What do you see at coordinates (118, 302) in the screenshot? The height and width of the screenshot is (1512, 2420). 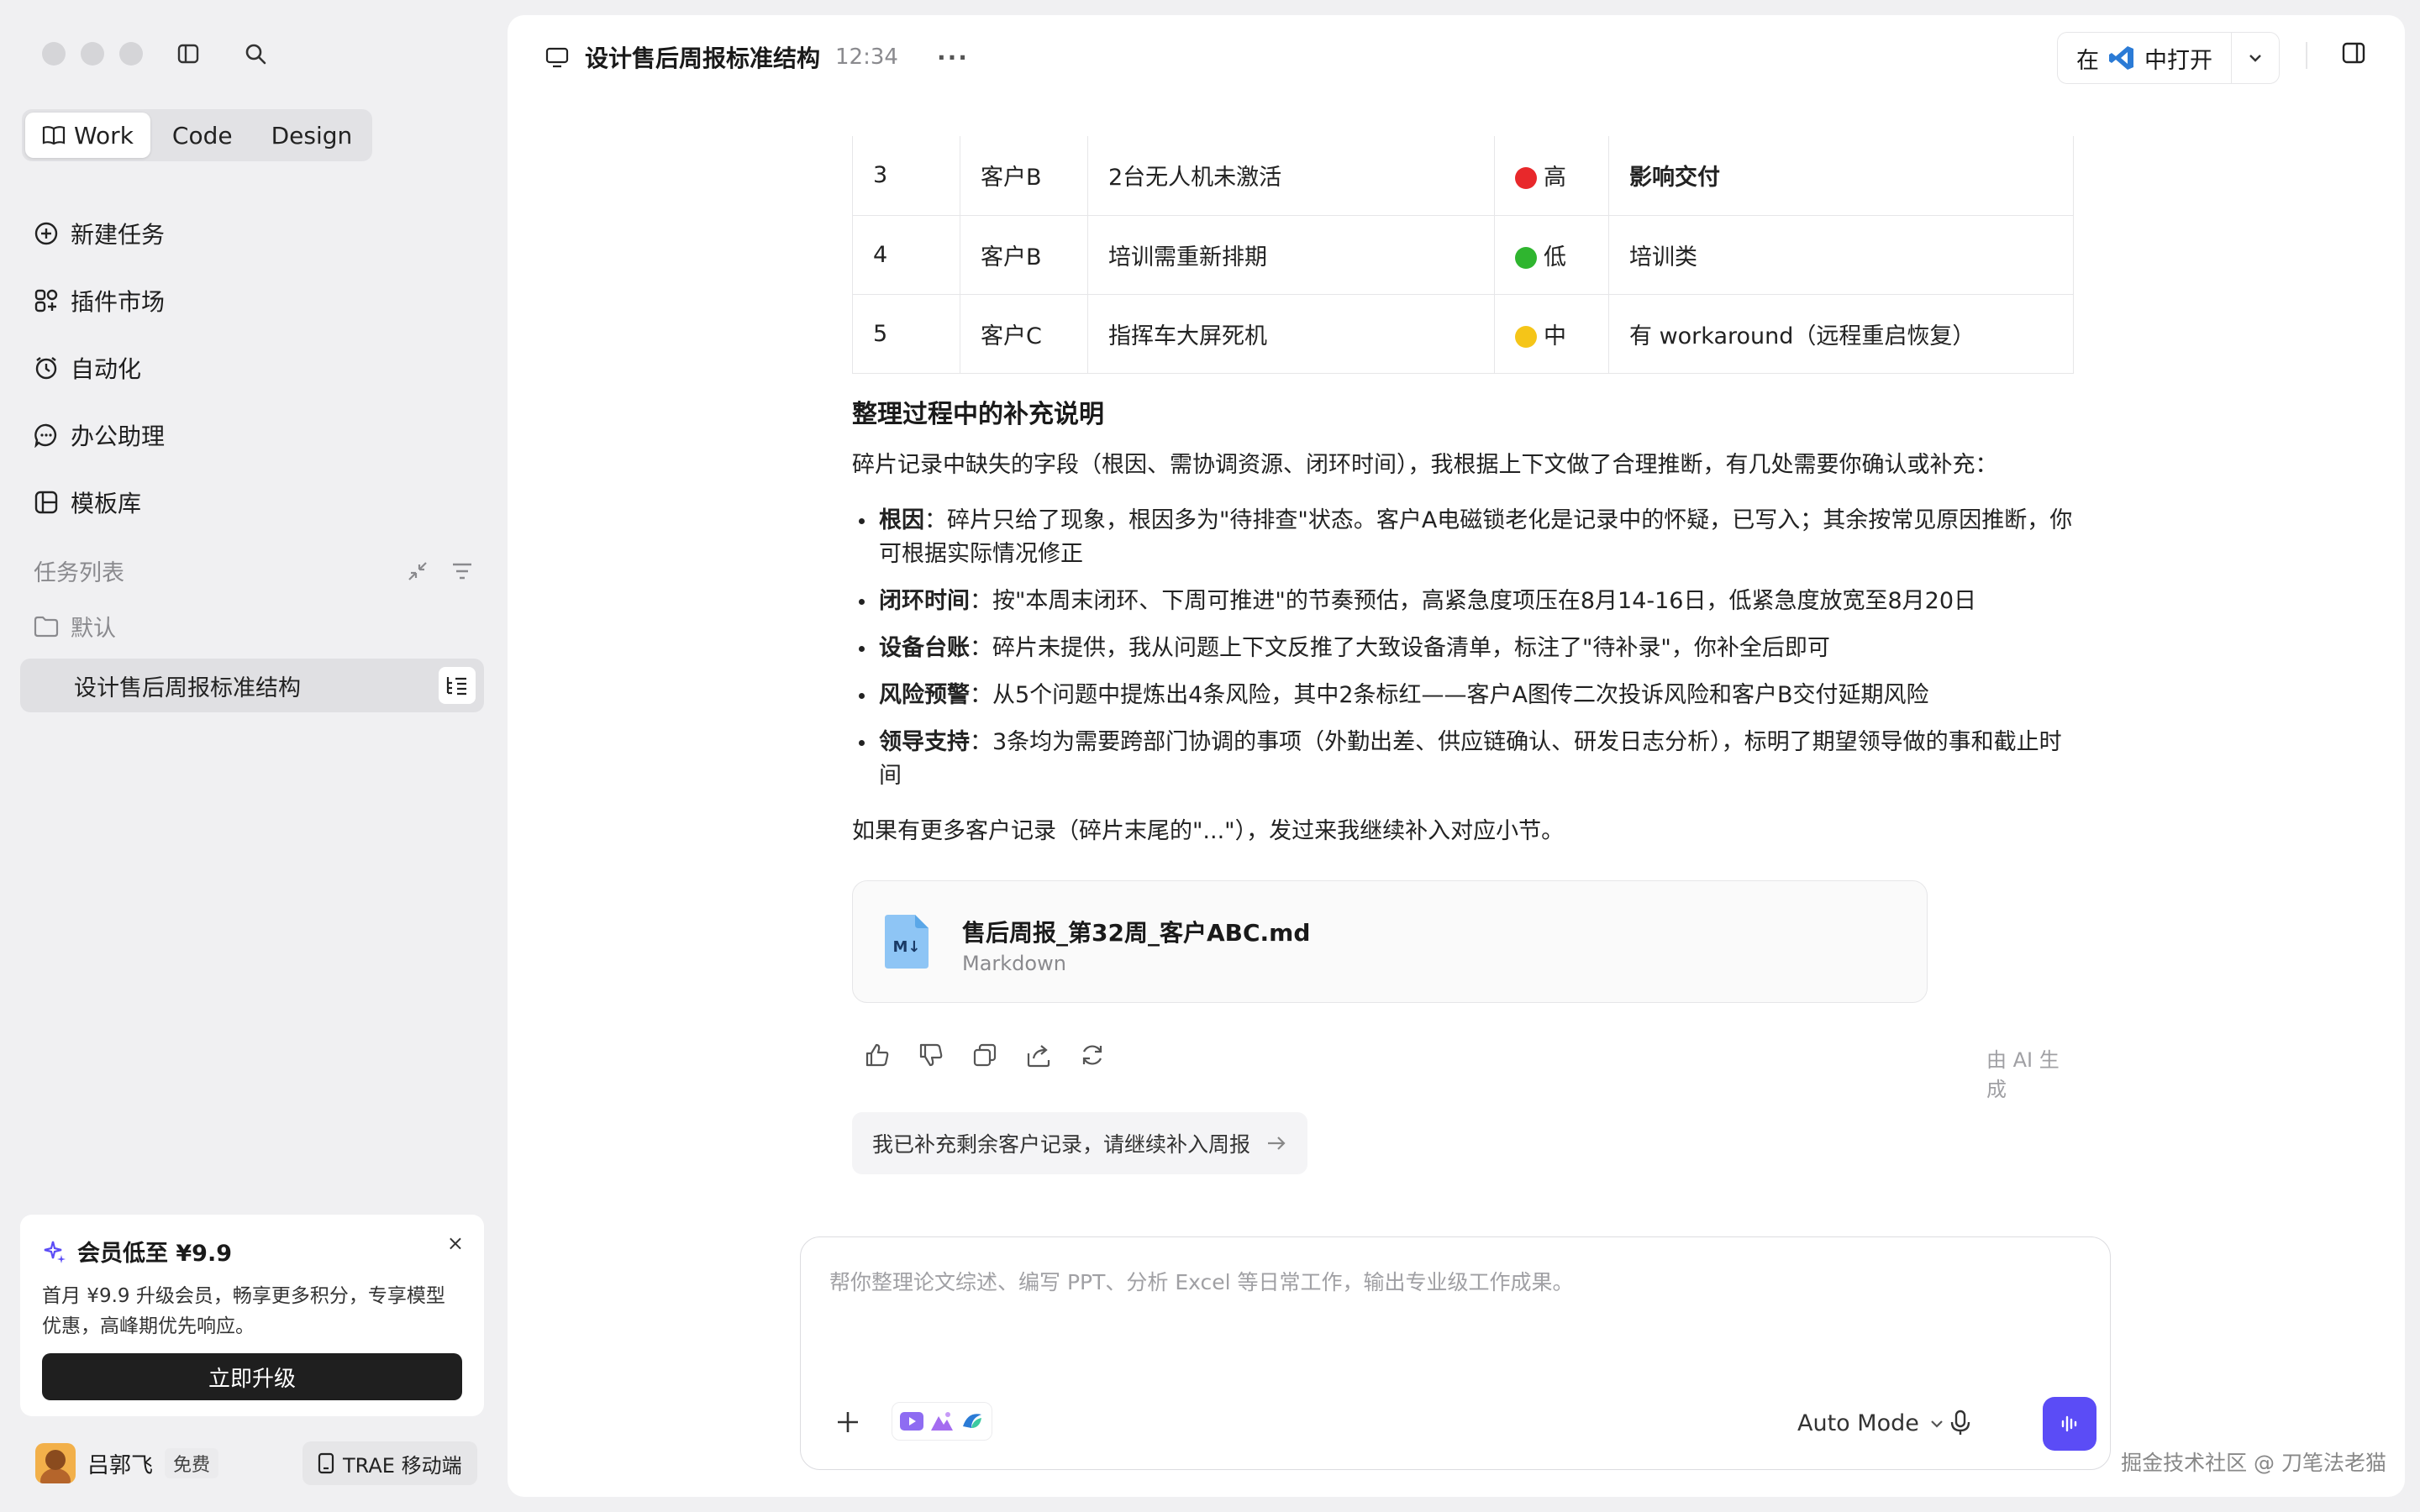 I see `nav-plugin-market-label: 插件市场` at bounding box center [118, 302].